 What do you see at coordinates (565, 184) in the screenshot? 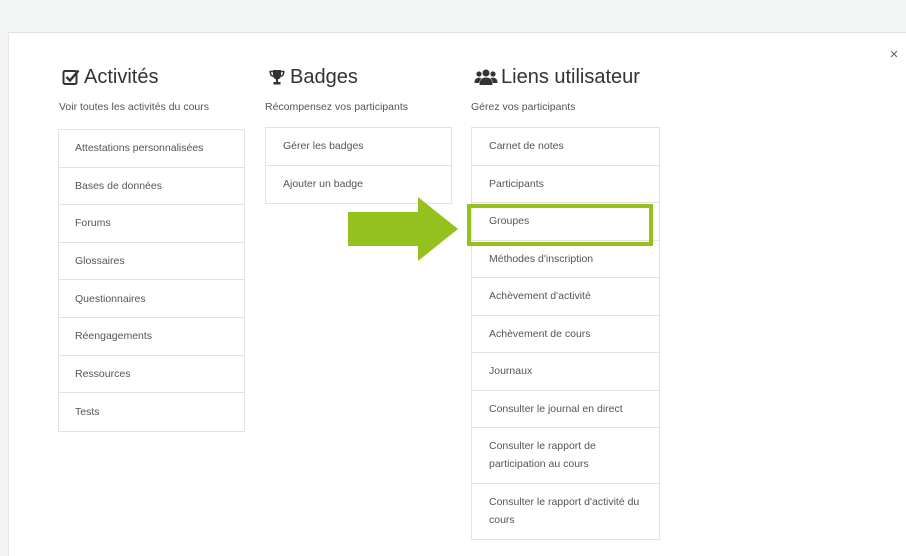
I see `user-link-participants: Participants` at bounding box center [565, 184].